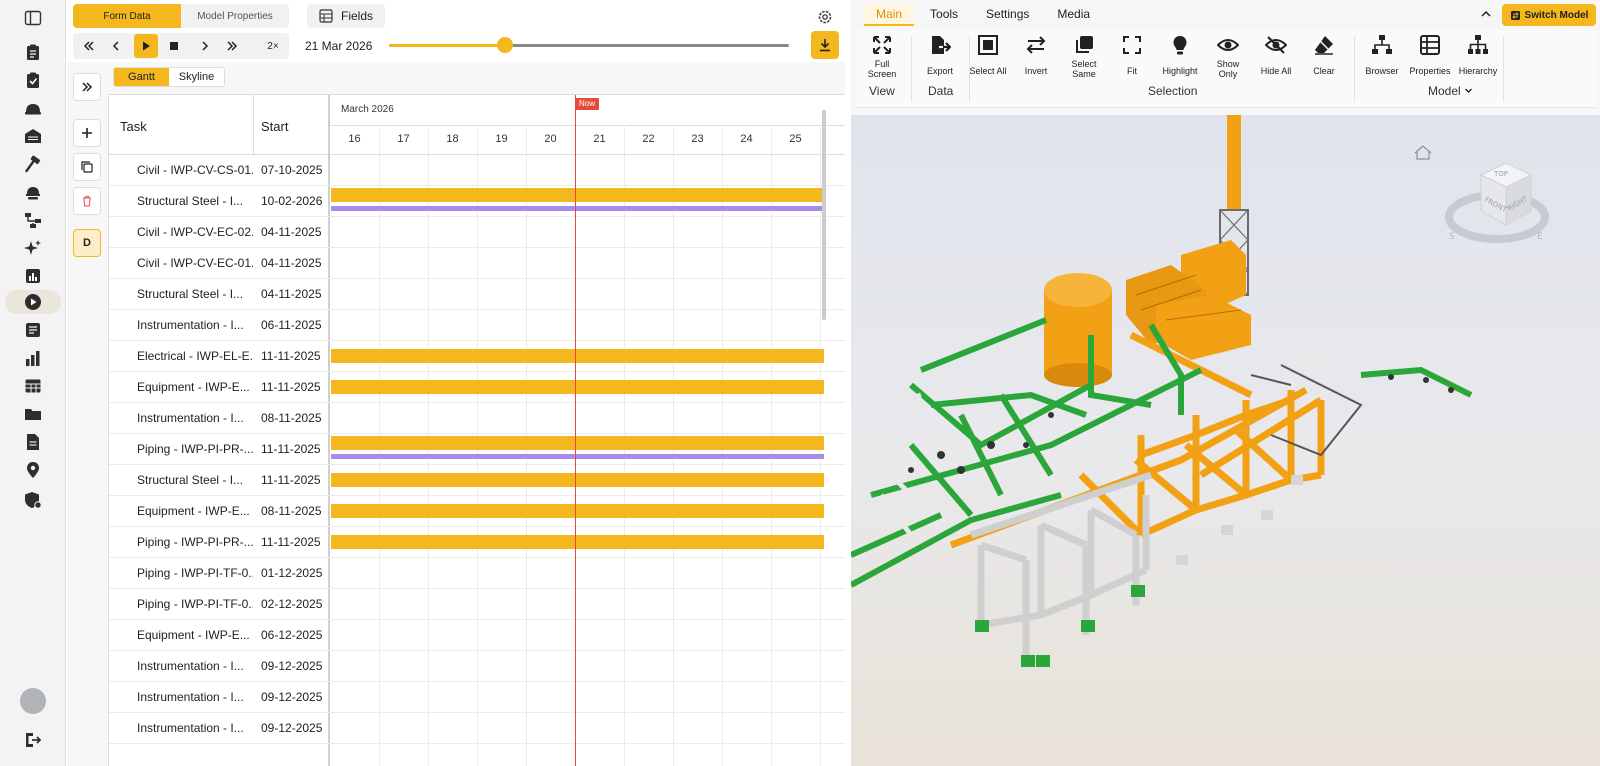 The height and width of the screenshot is (766, 1600). What do you see at coordinates (33, 302) in the screenshot?
I see `play-circle-icon` at bounding box center [33, 302].